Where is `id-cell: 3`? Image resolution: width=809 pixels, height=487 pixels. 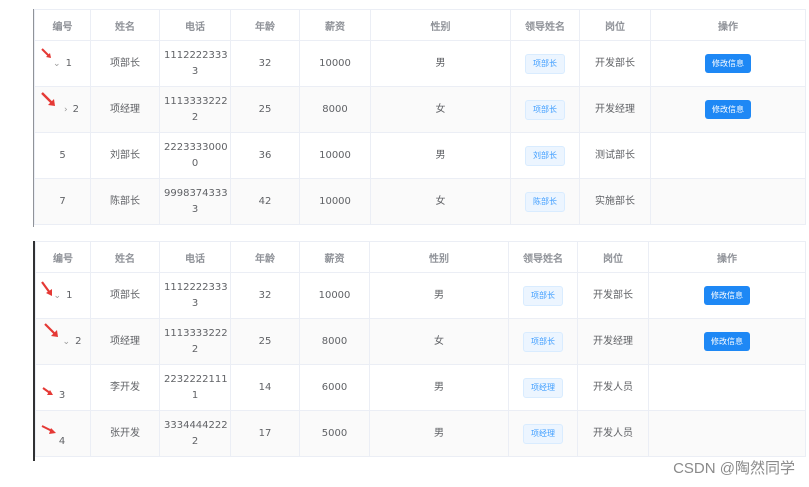 id-cell: 3 is located at coordinates (63, 387).